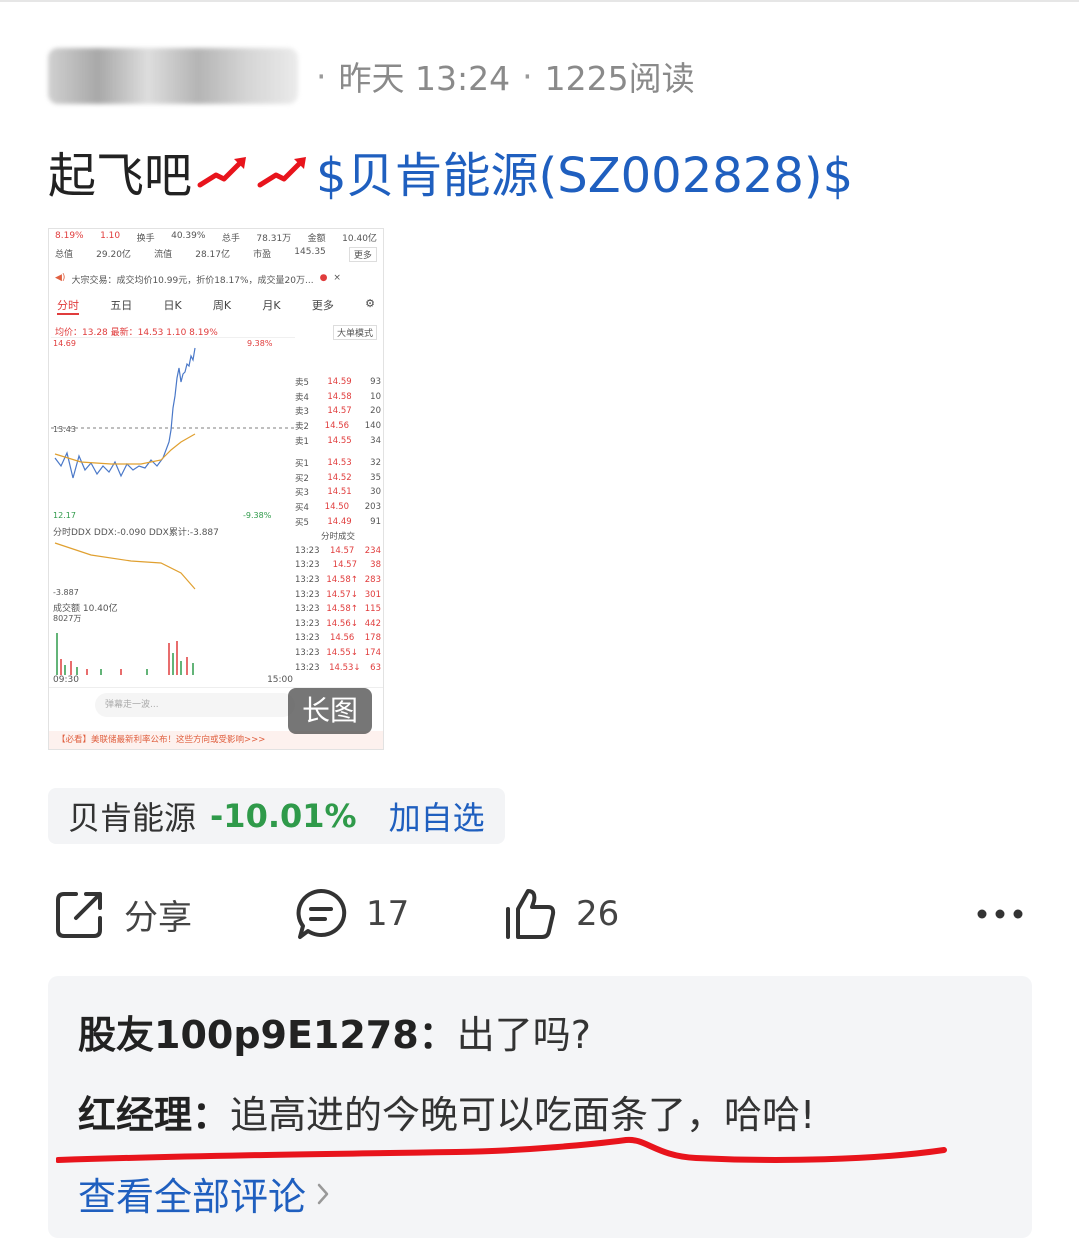 This screenshot has width=1079, height=1238. What do you see at coordinates (66, 592) in the screenshot?
I see `svg-text: -3.887` at bounding box center [66, 592].